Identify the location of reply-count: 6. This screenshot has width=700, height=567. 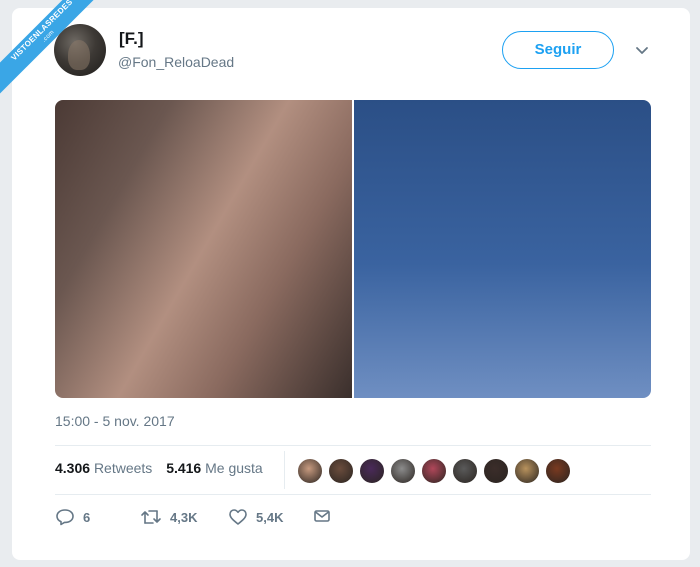
(87, 517).